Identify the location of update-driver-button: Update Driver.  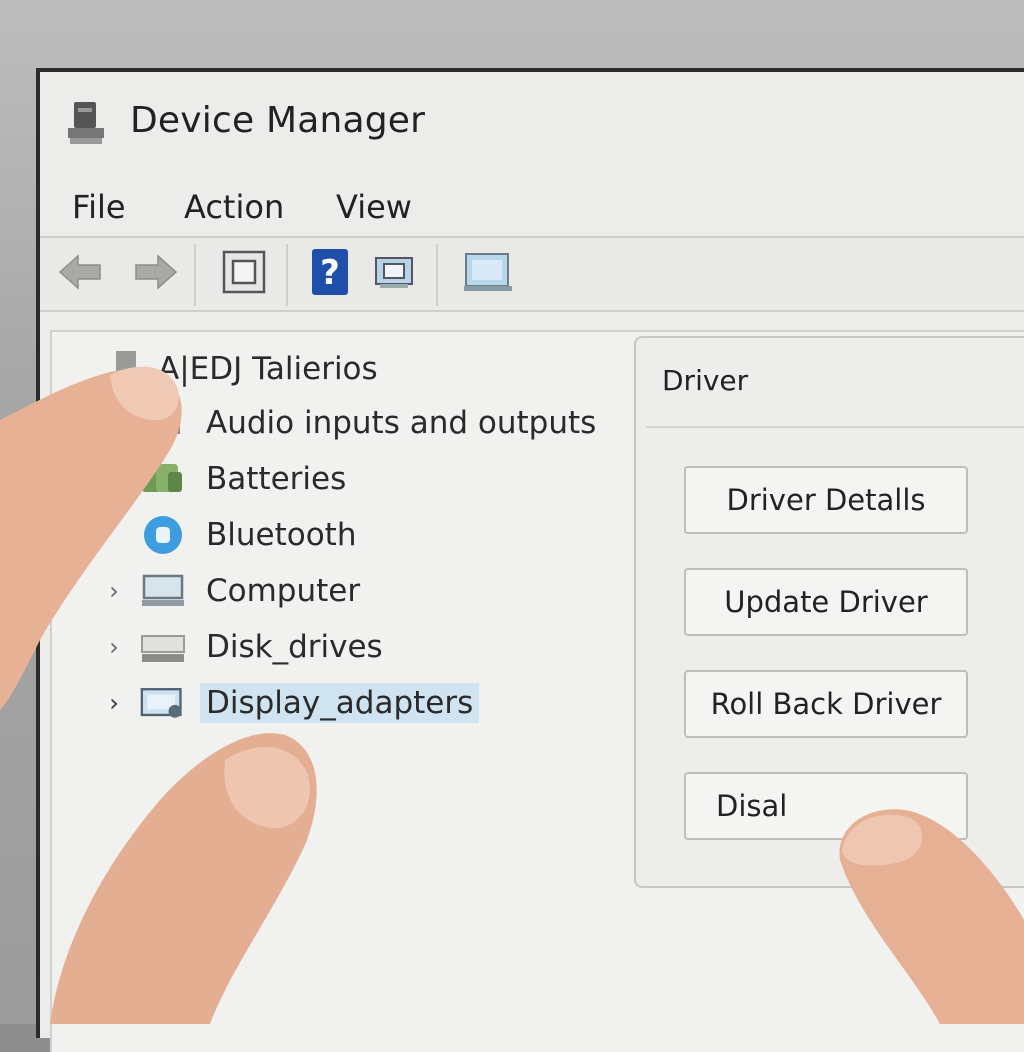
(826, 602).